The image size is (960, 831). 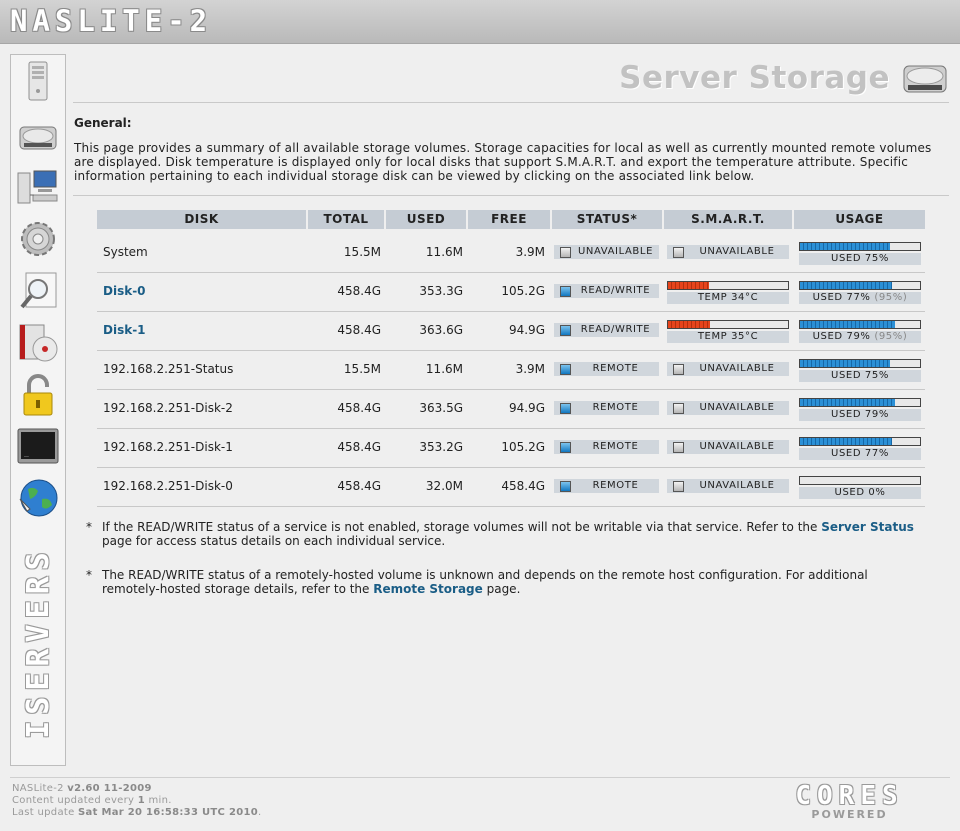 What do you see at coordinates (82, 788) in the screenshot?
I see `footer-version: NASLite-2 v2.60 11-2009` at bounding box center [82, 788].